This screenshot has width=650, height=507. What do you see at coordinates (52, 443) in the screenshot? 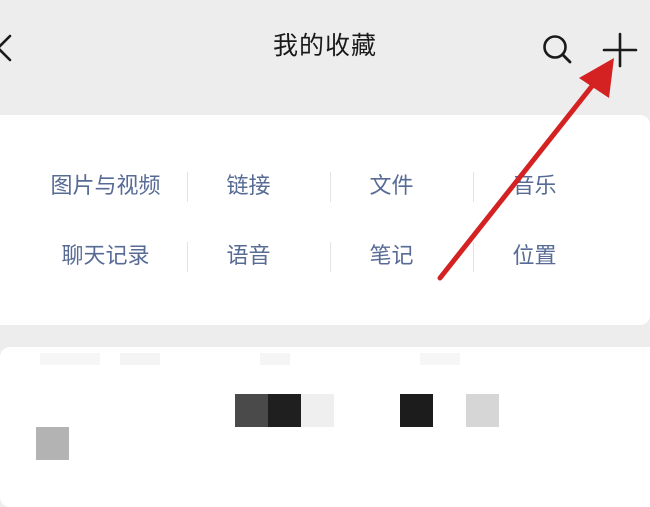
I see `pixelated-thumbnail` at bounding box center [52, 443].